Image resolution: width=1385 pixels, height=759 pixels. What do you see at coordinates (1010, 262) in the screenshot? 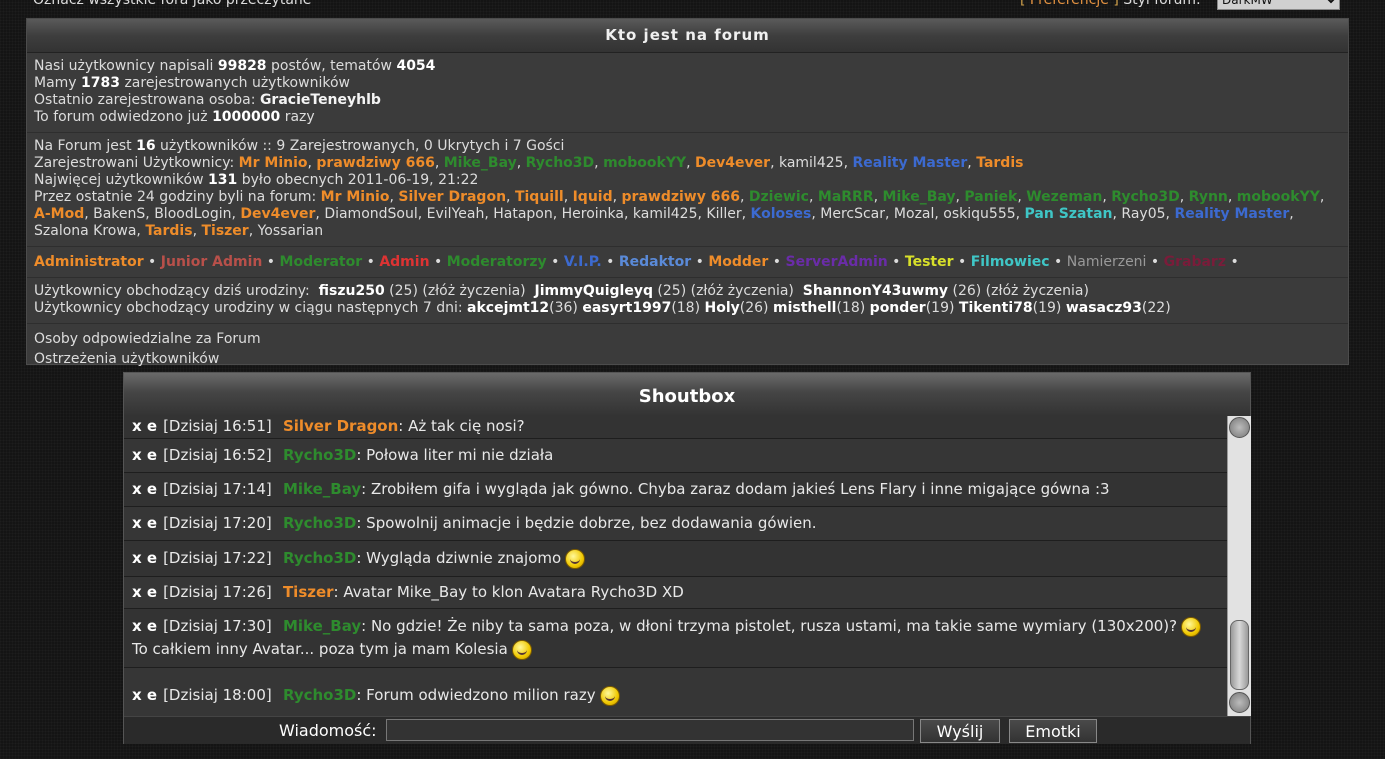
I see `group-link: Filmowiec` at bounding box center [1010, 262].